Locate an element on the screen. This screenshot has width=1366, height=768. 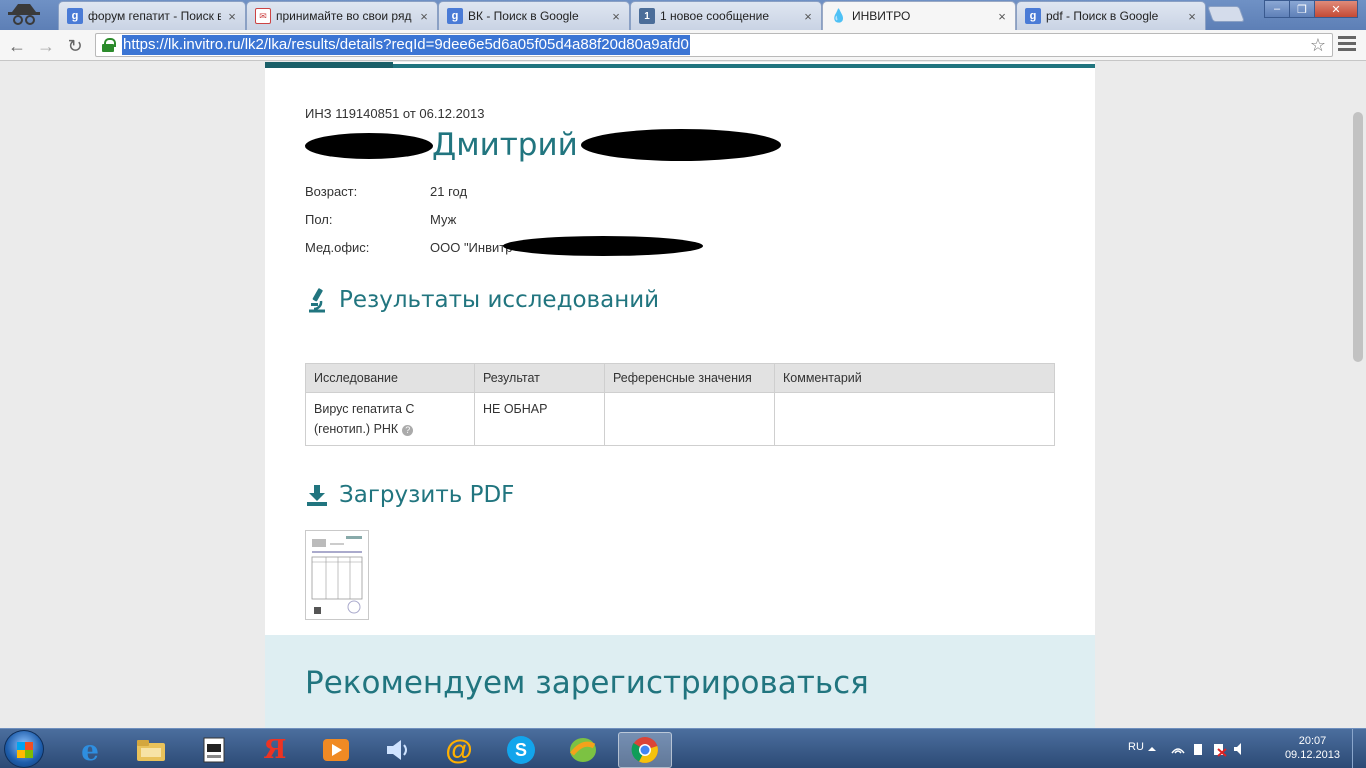
download-pdf-link: Загрузить PDF is located at coordinates (409, 495).